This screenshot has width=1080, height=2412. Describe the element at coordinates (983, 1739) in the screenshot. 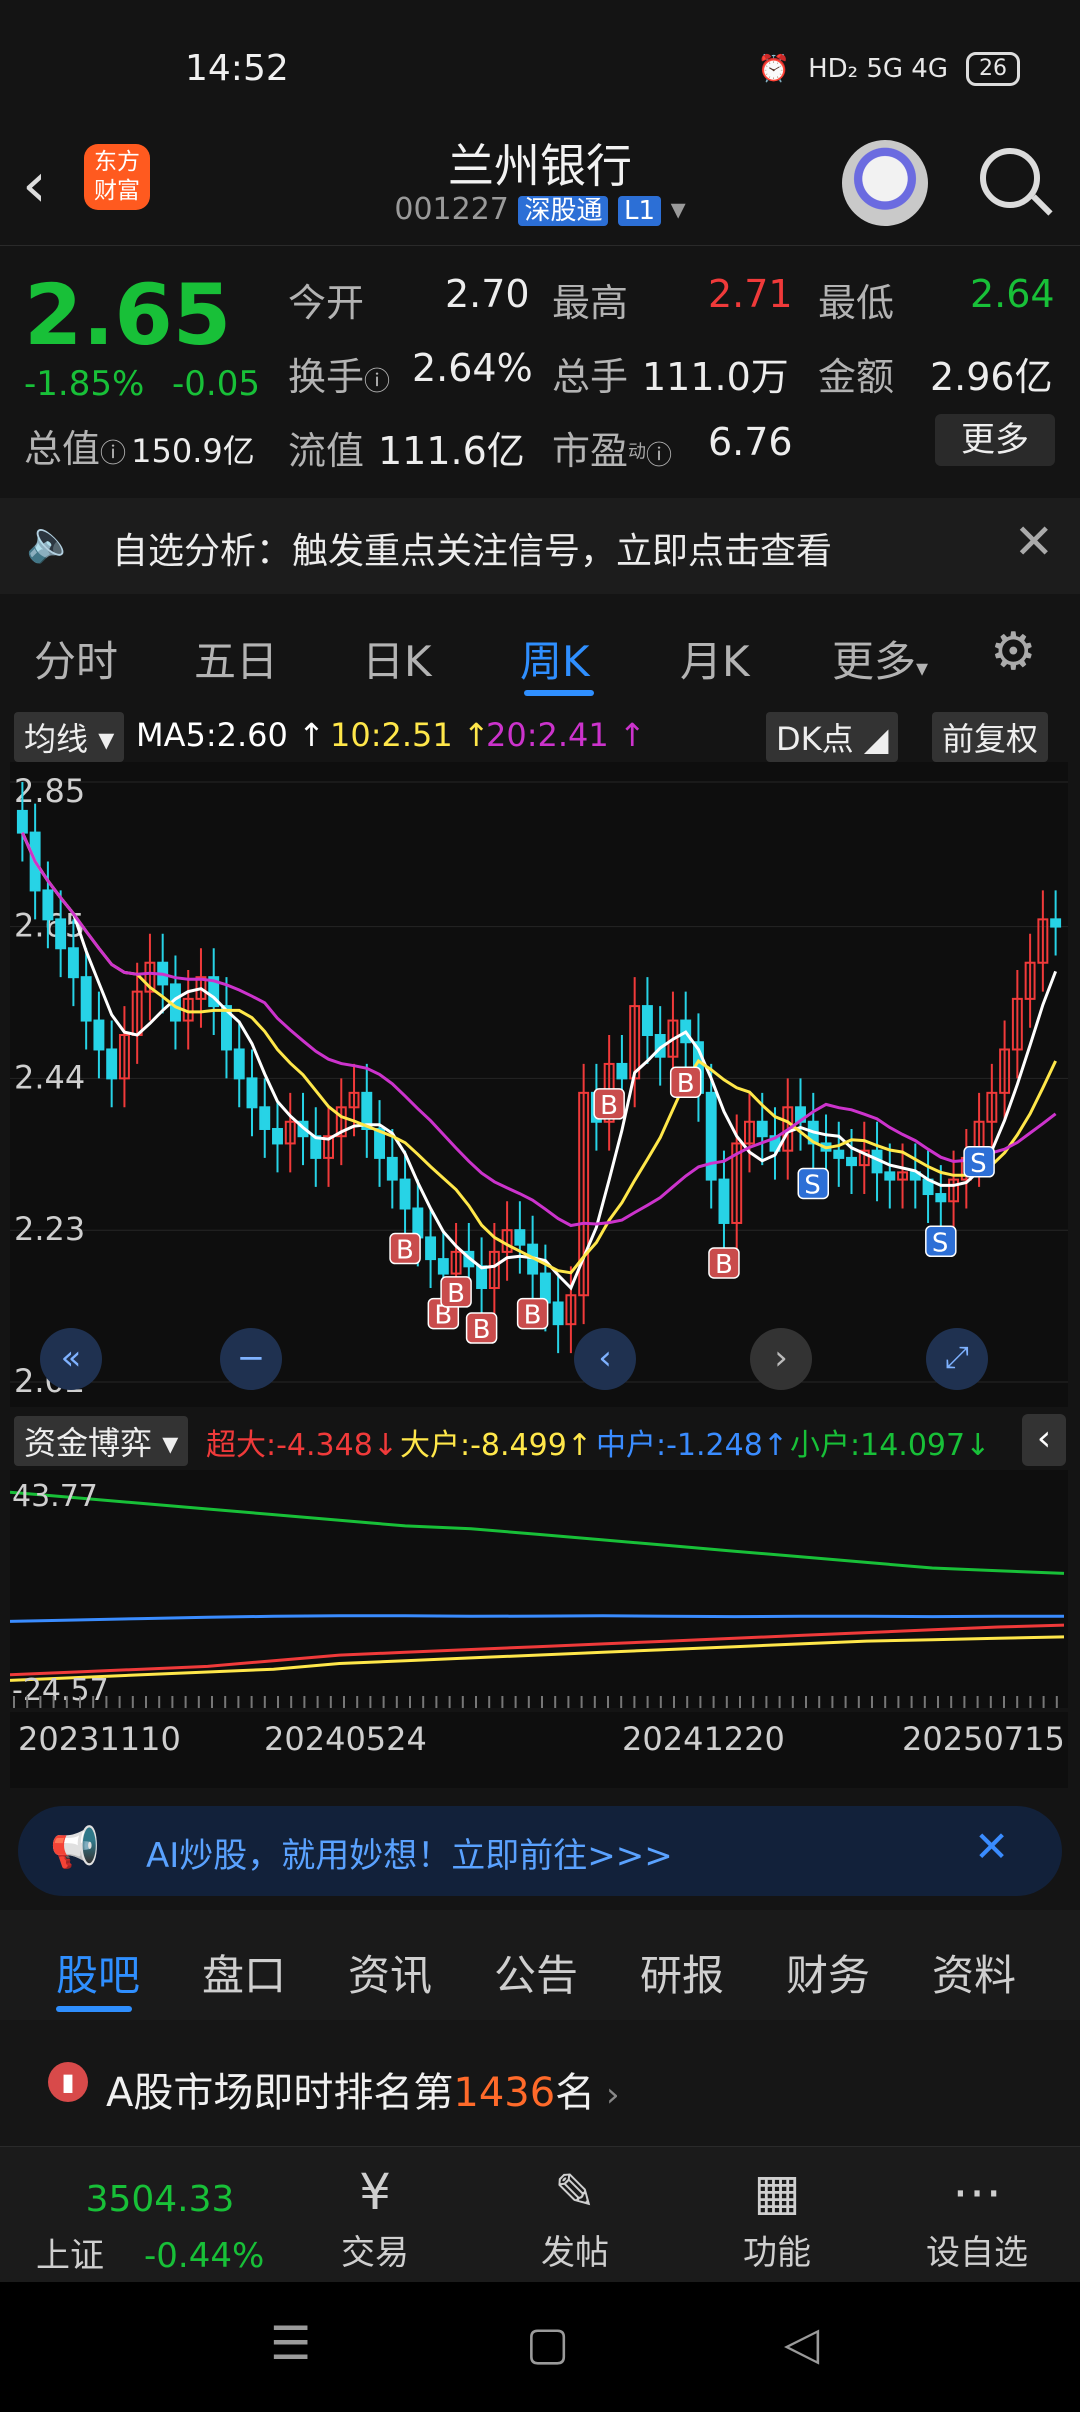

I see `x-tick-label: 20250715` at that location.